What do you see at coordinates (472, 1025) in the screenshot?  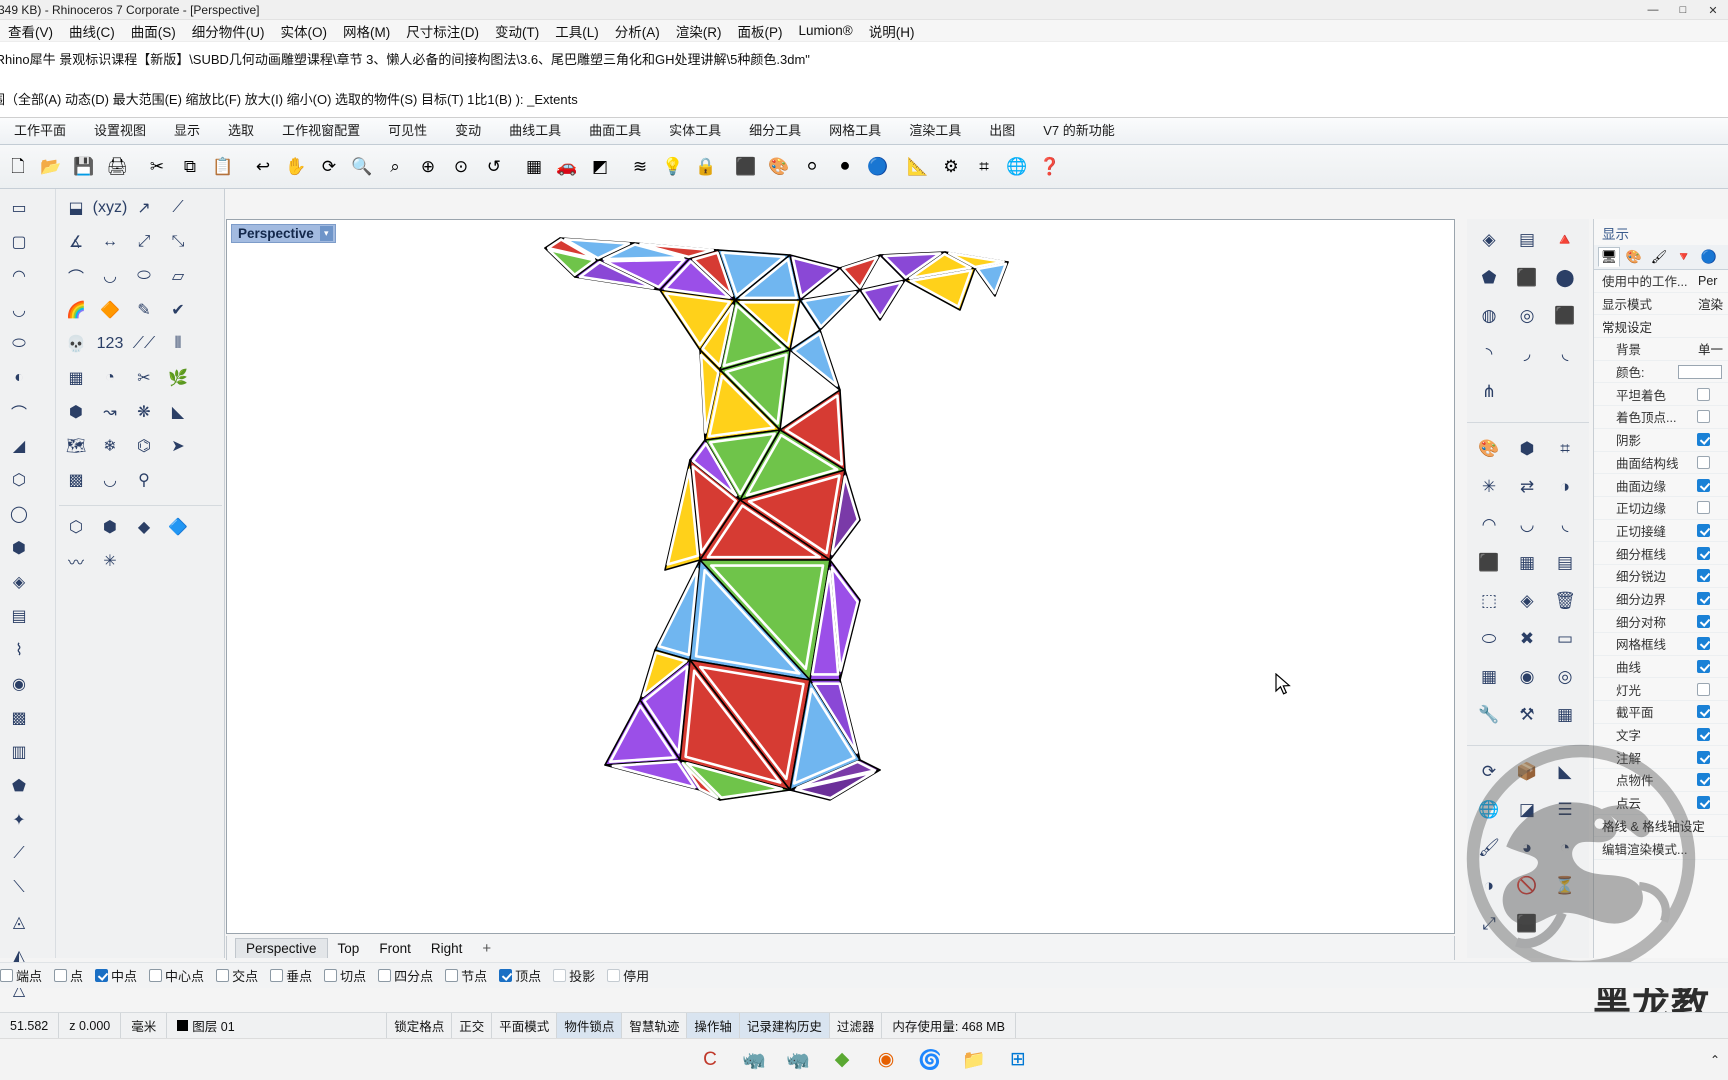 I see `status-toggle-1: 正交` at bounding box center [472, 1025].